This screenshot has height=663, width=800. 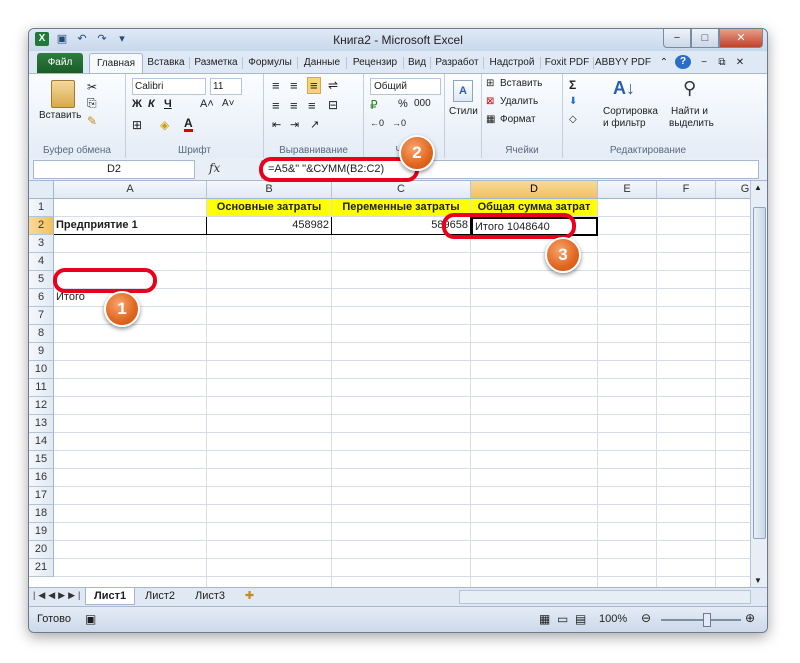 I want to click on tab-review: Рецензир, so click(x=375, y=63).